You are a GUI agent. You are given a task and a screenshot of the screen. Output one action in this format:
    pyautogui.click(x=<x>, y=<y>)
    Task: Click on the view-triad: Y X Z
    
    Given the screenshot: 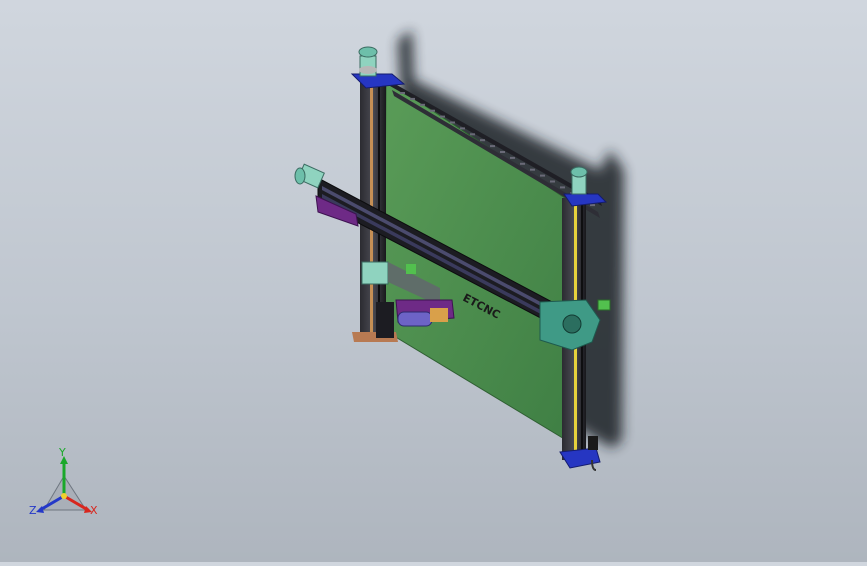 What is the action you would take?
    pyautogui.click(x=63, y=481)
    